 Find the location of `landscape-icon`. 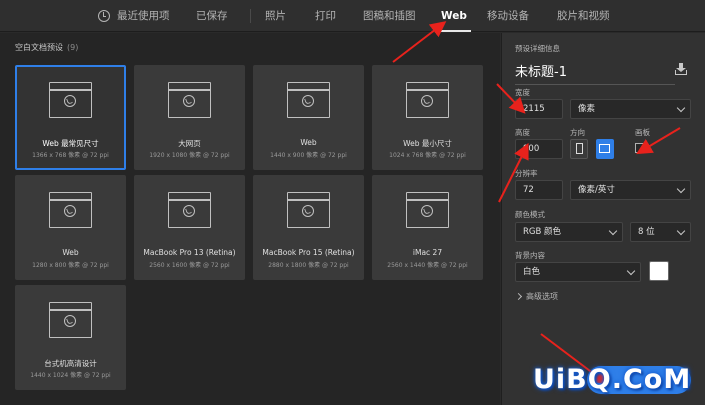

landscape-icon is located at coordinates (604, 148).